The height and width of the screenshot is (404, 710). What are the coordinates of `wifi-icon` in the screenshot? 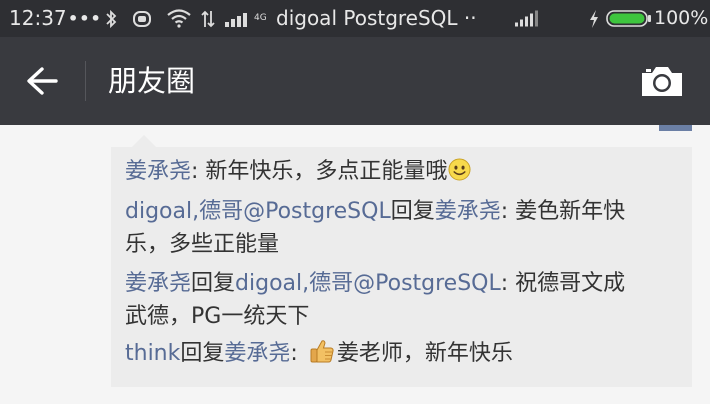 It's located at (179, 18).